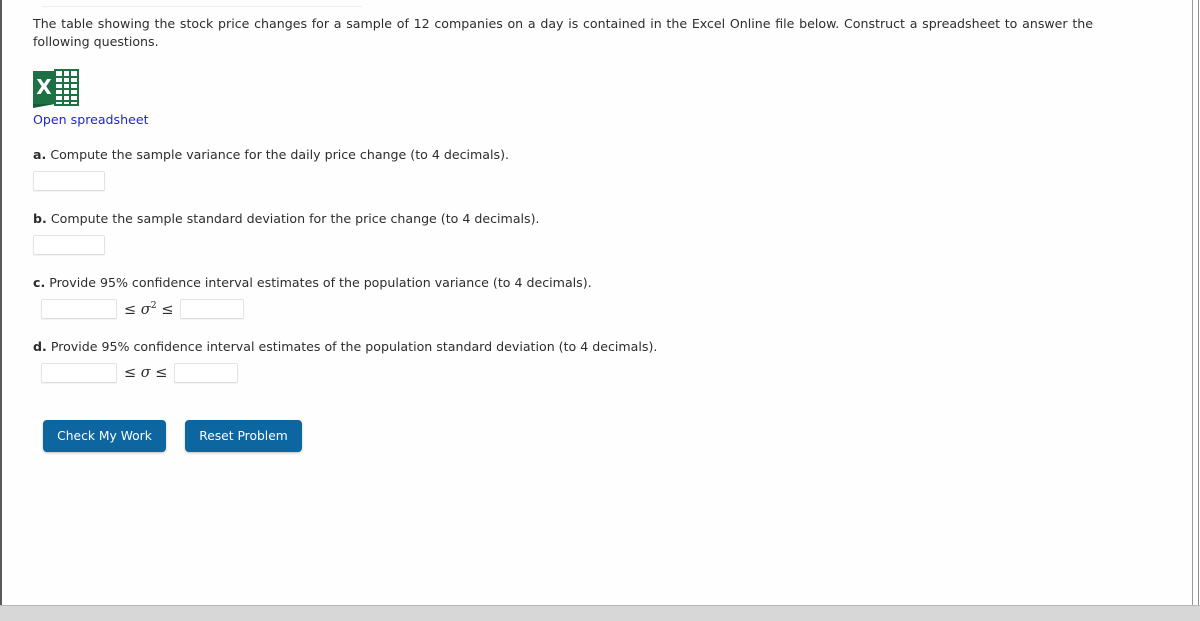  I want to click on excel-file-icon: X, so click(56, 88).